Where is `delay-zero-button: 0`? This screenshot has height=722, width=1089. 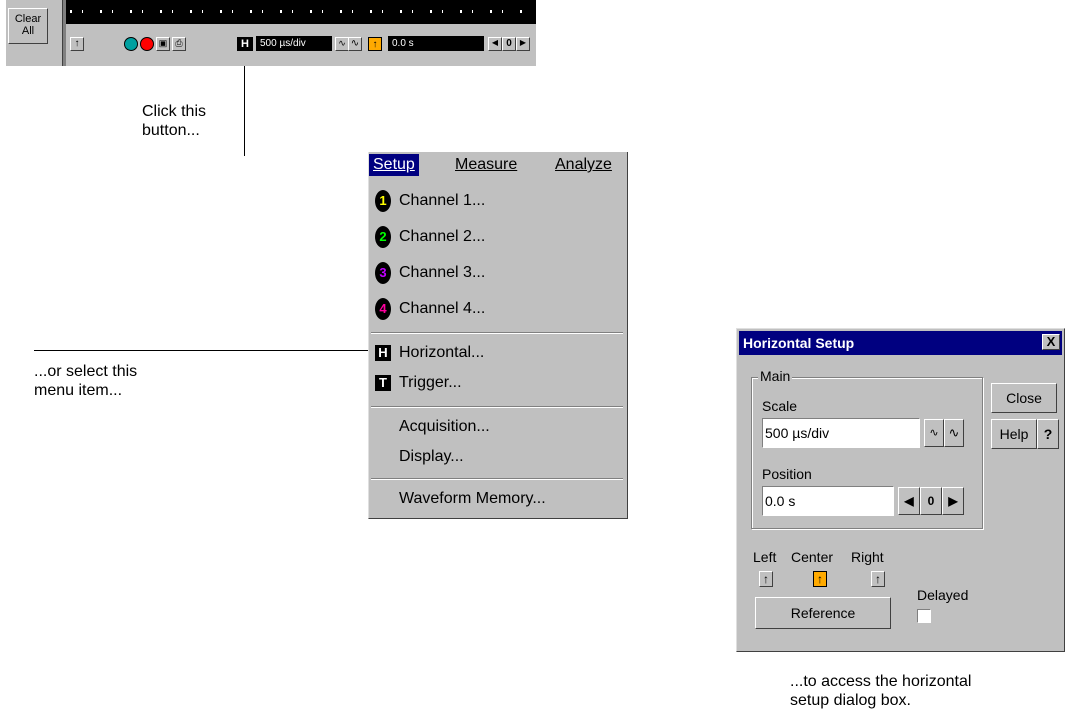 delay-zero-button: 0 is located at coordinates (509, 44).